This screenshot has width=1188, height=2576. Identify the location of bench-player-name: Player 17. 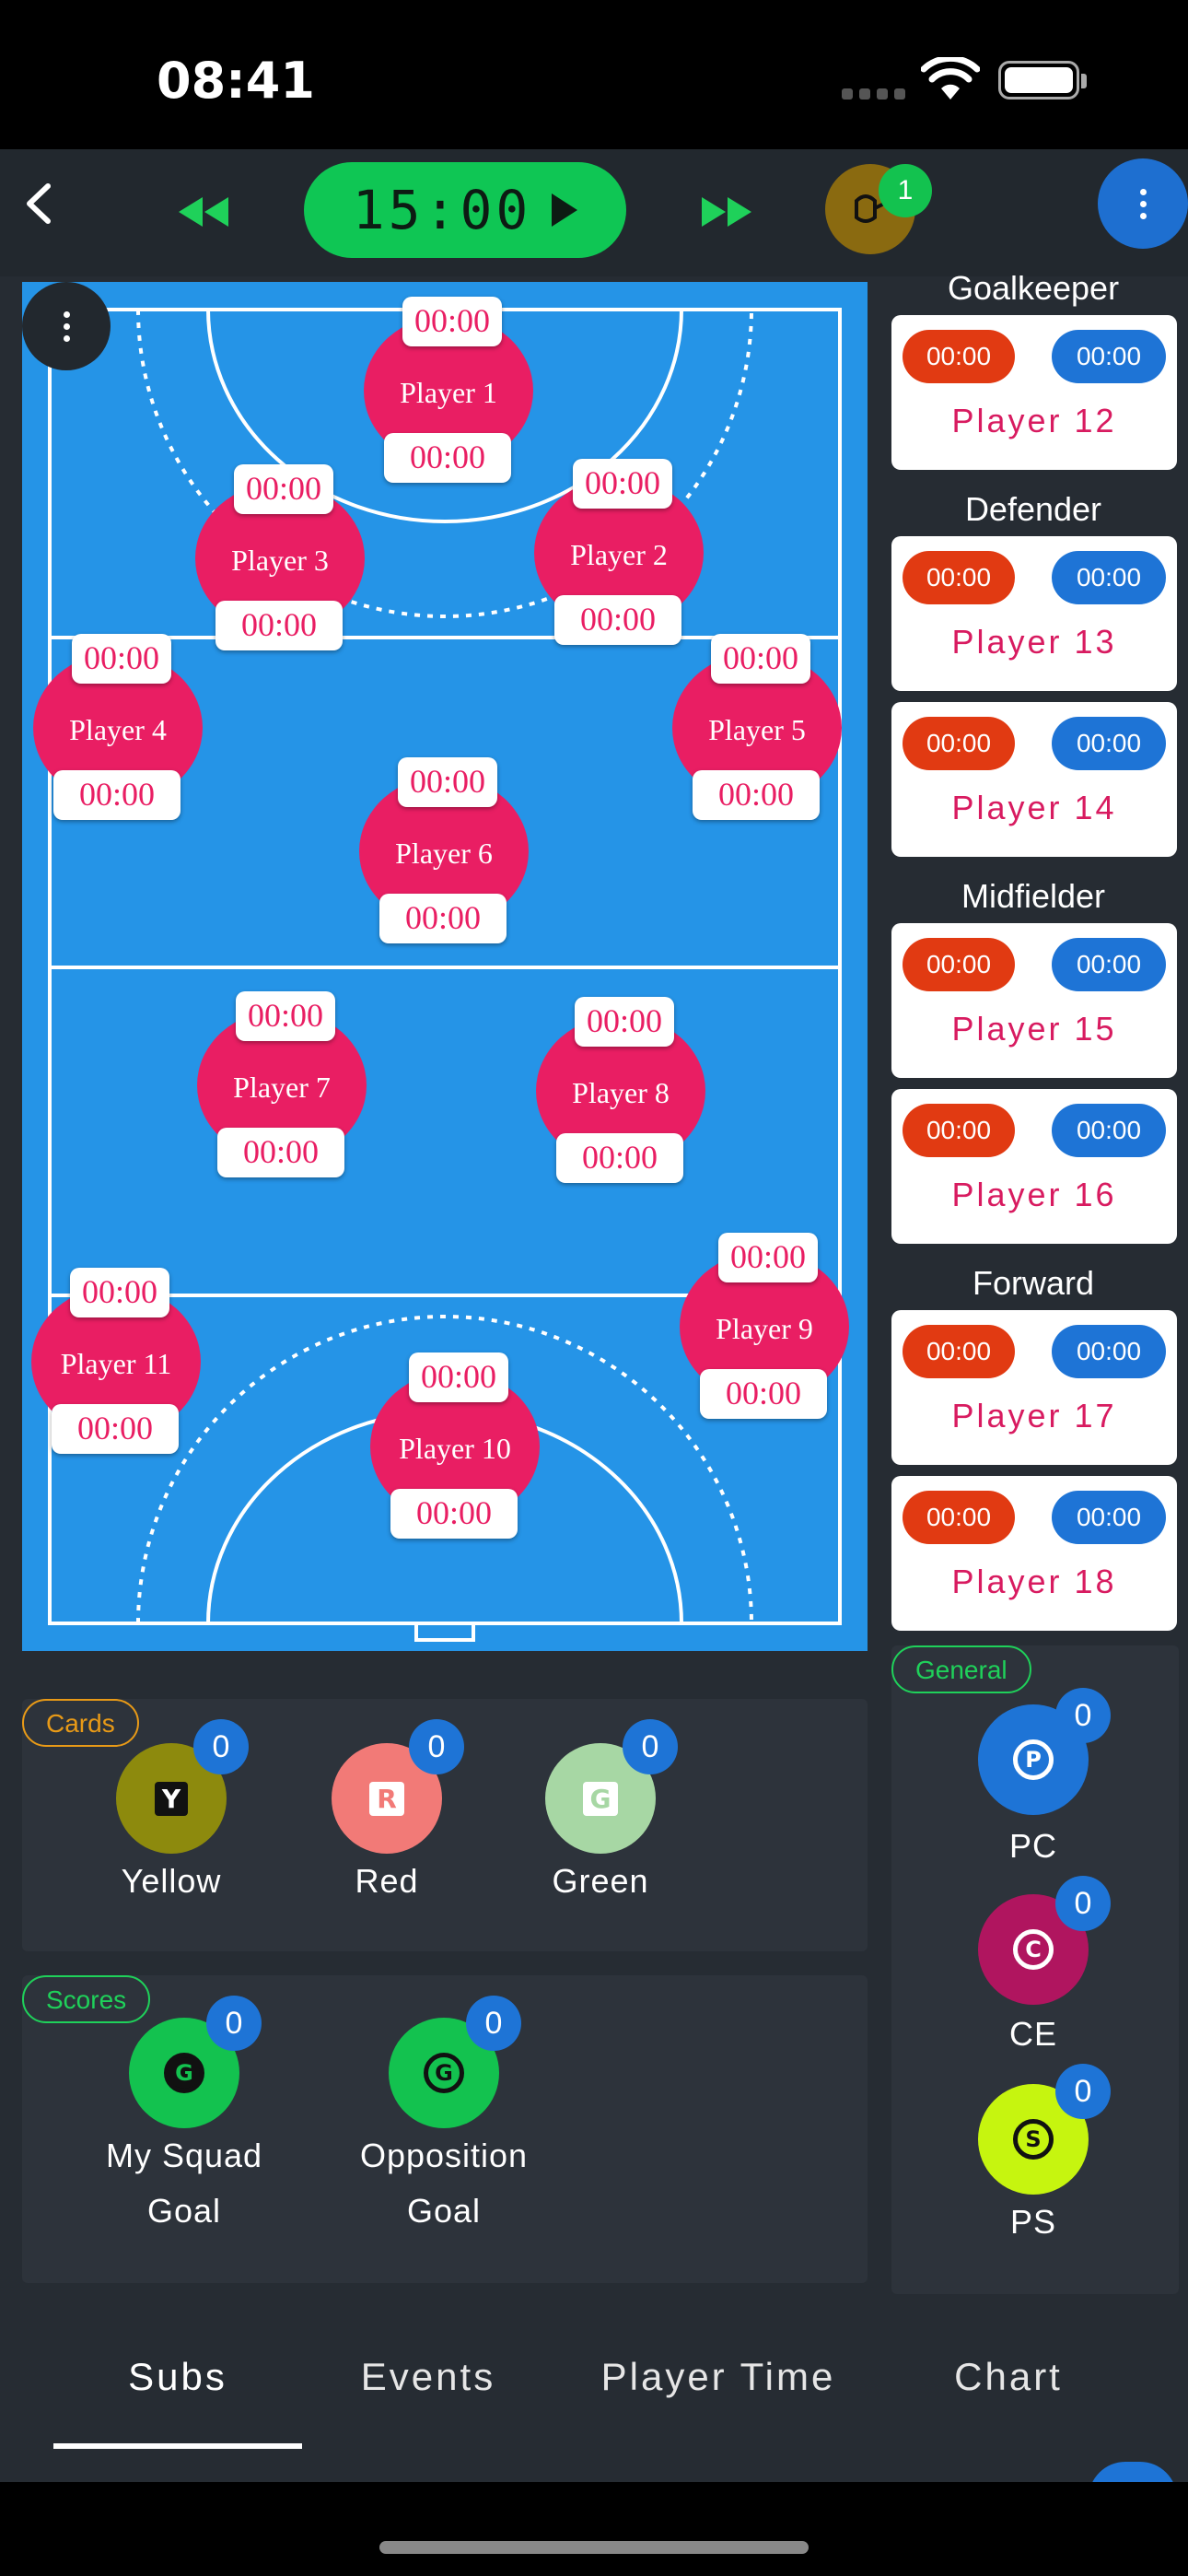
(1034, 1415).